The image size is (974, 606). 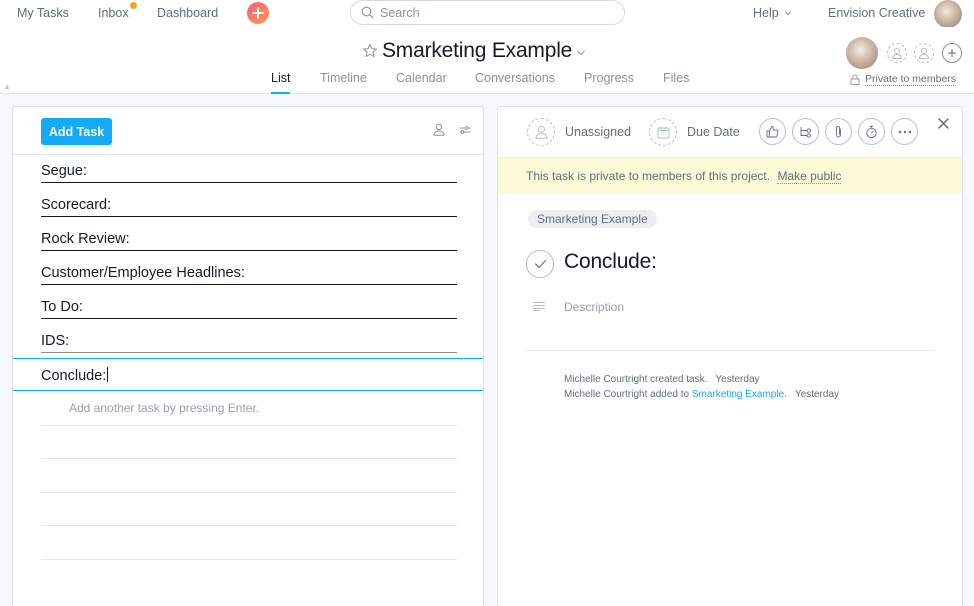 What do you see at coordinates (636, 379) in the screenshot?
I see `story-text: Michelle Courtright created task.` at bounding box center [636, 379].